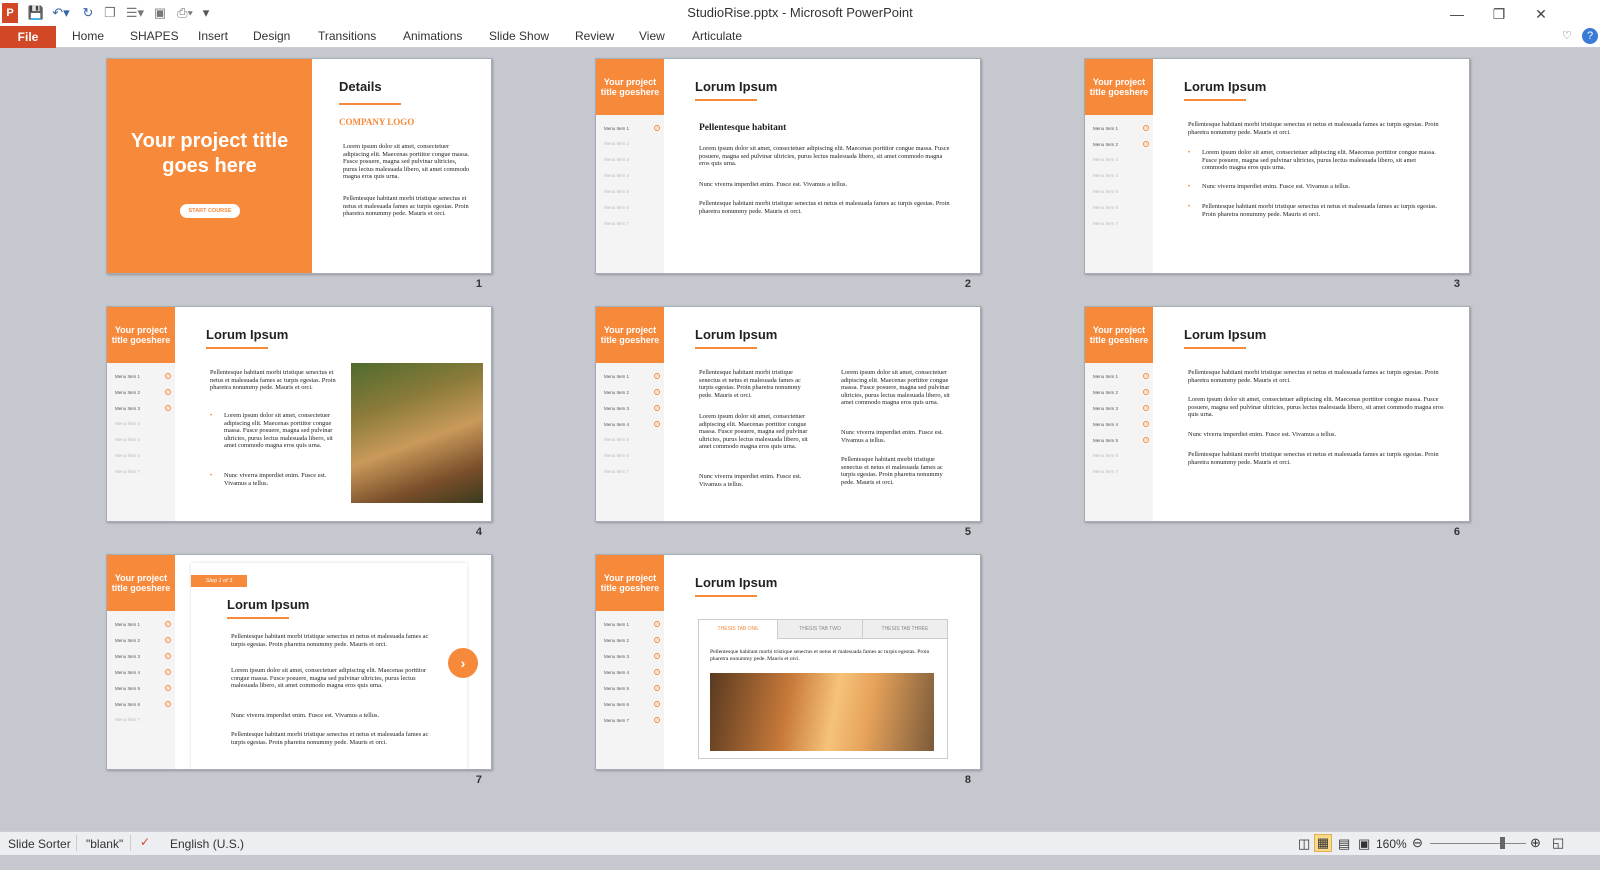 Image resolution: width=1600 pixels, height=870 pixels. What do you see at coordinates (1457, 14) in the screenshot?
I see `minimize-icon: —` at bounding box center [1457, 14].